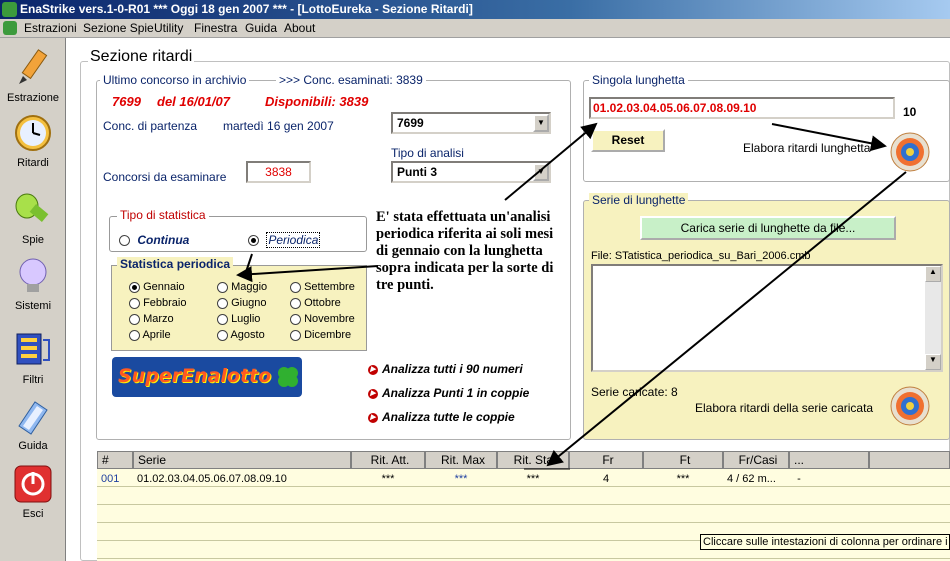 The width and height of the screenshot is (950, 561). What do you see at coordinates (278, 172) in the screenshot?
I see `count-input: 3838` at bounding box center [278, 172].